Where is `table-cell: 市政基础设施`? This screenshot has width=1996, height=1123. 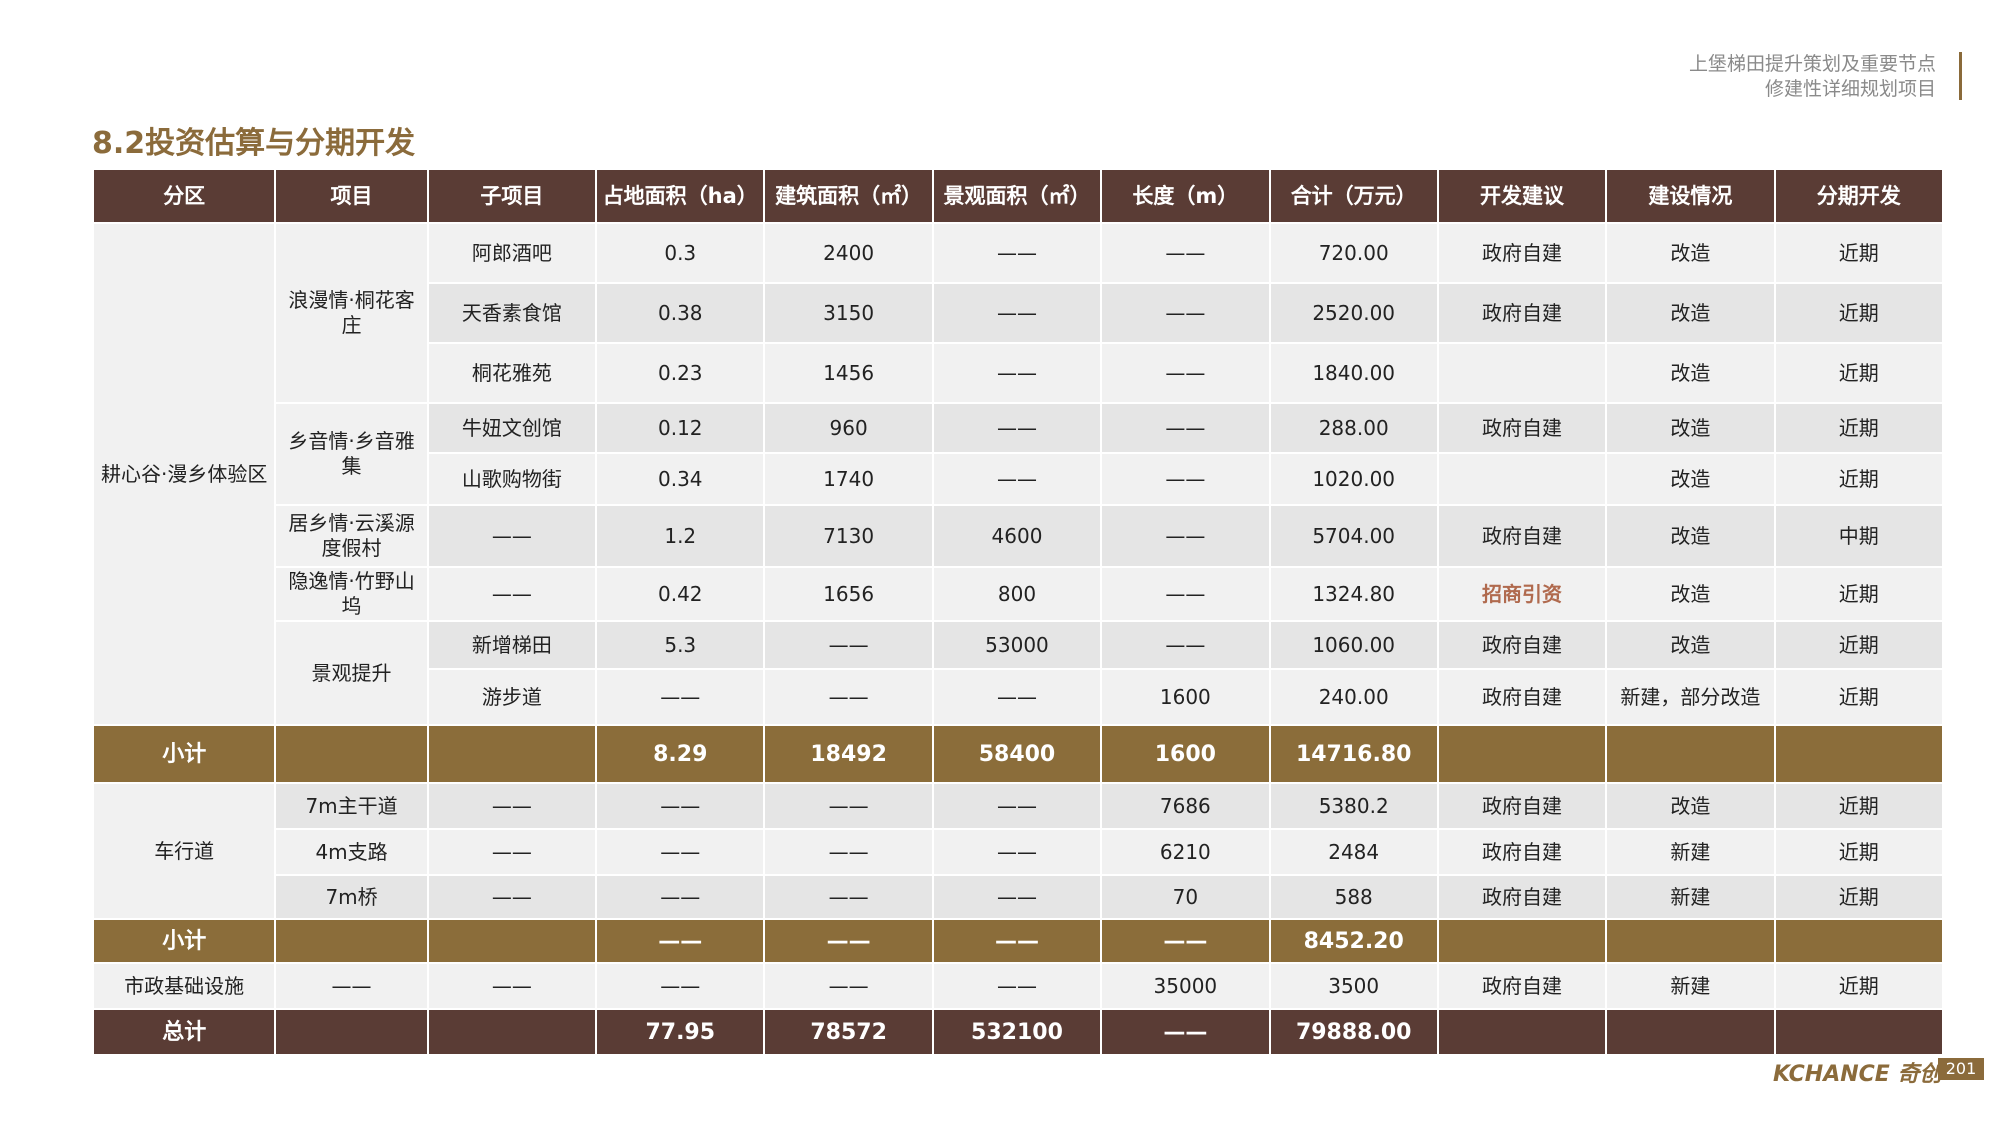 table-cell: 市政基础设施 is located at coordinates (184, 986).